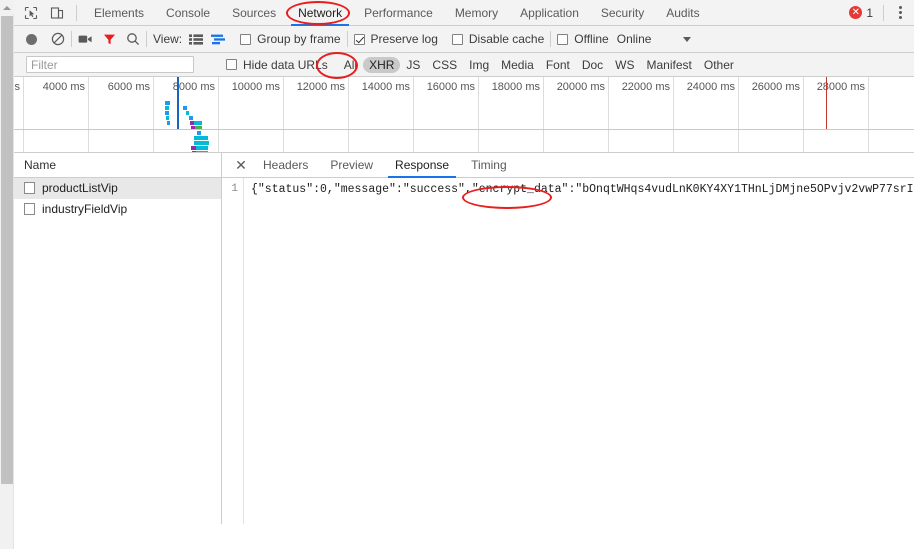 The image size is (914, 549). What do you see at coordinates (444, 65) in the screenshot?
I see `filter-type-css: CSS` at bounding box center [444, 65].